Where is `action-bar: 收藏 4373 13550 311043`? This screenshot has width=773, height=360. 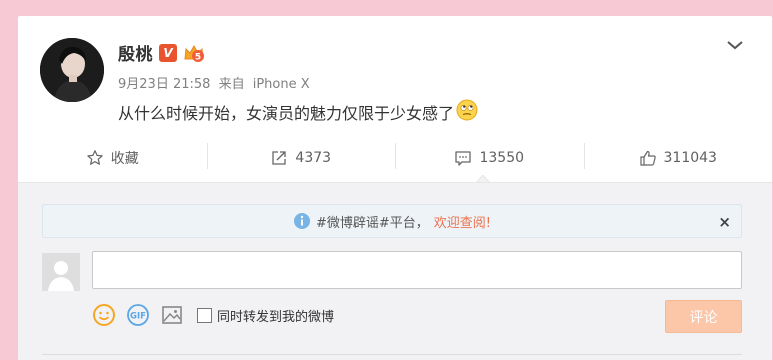
action-bar: 收藏 4373 13550 311043 is located at coordinates (395, 158).